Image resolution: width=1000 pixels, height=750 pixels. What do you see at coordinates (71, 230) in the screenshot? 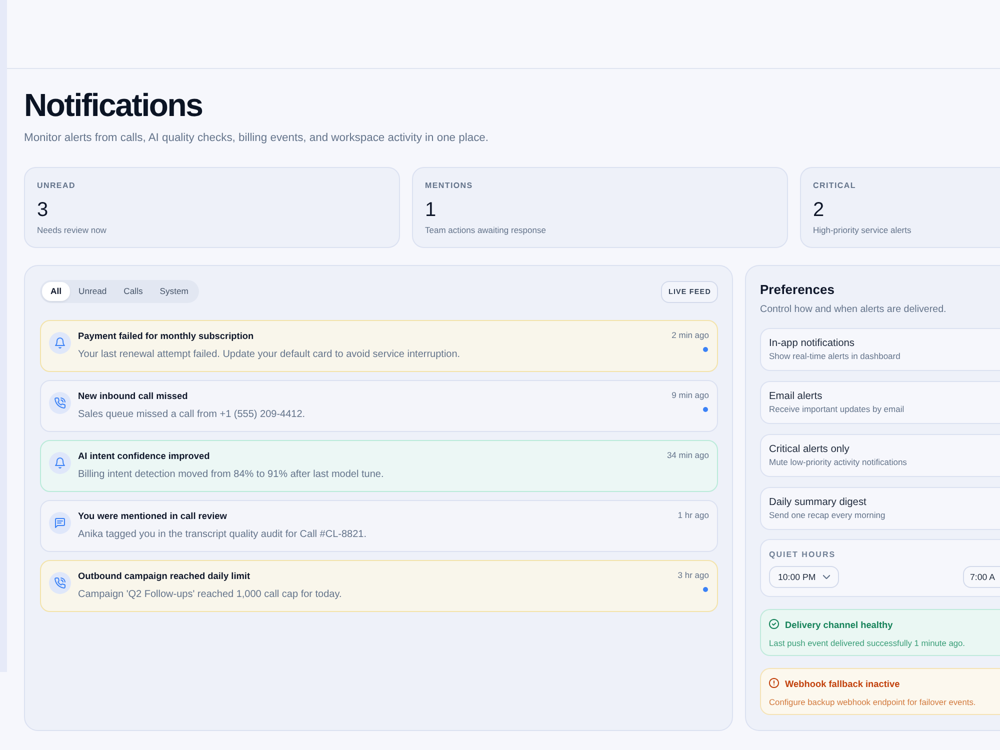
I see `stat-caption: Needs review now` at bounding box center [71, 230].